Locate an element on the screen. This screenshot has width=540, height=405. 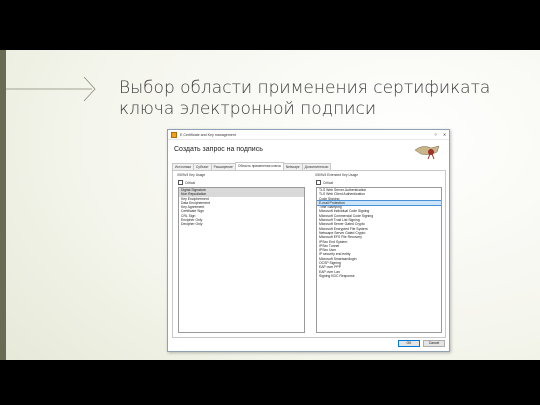
certificate-seal-icon is located at coordinates (427, 152).